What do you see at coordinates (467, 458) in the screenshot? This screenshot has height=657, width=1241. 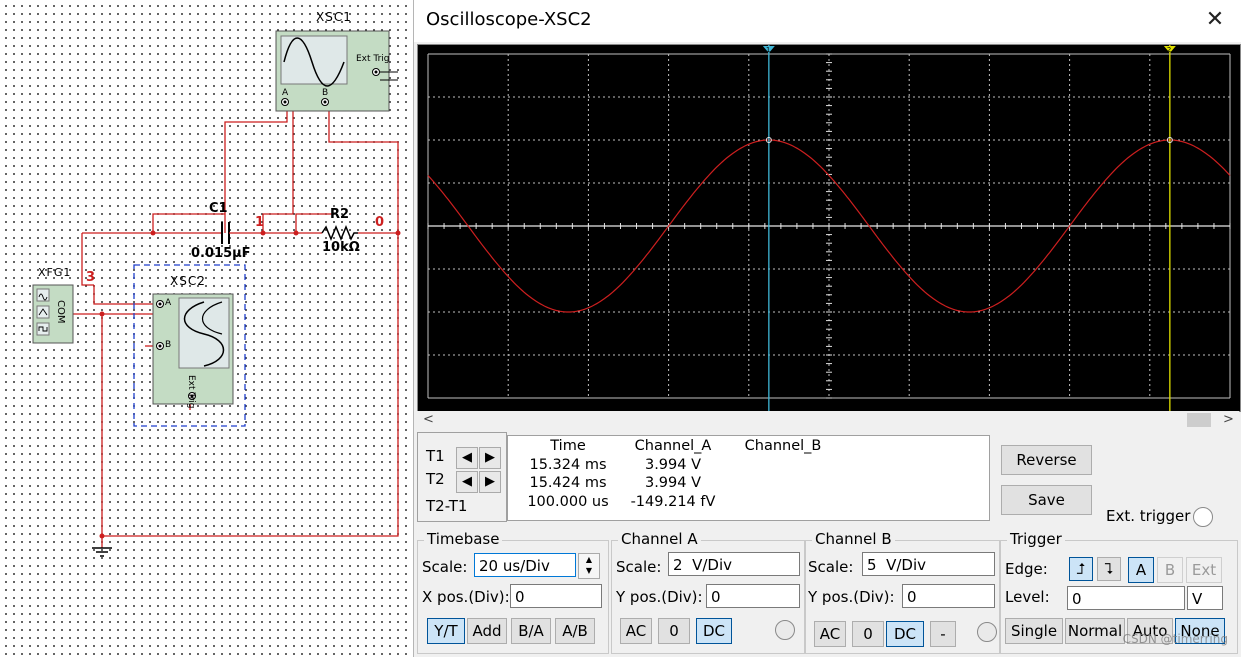 I see `t1-left-button: ◀` at bounding box center [467, 458].